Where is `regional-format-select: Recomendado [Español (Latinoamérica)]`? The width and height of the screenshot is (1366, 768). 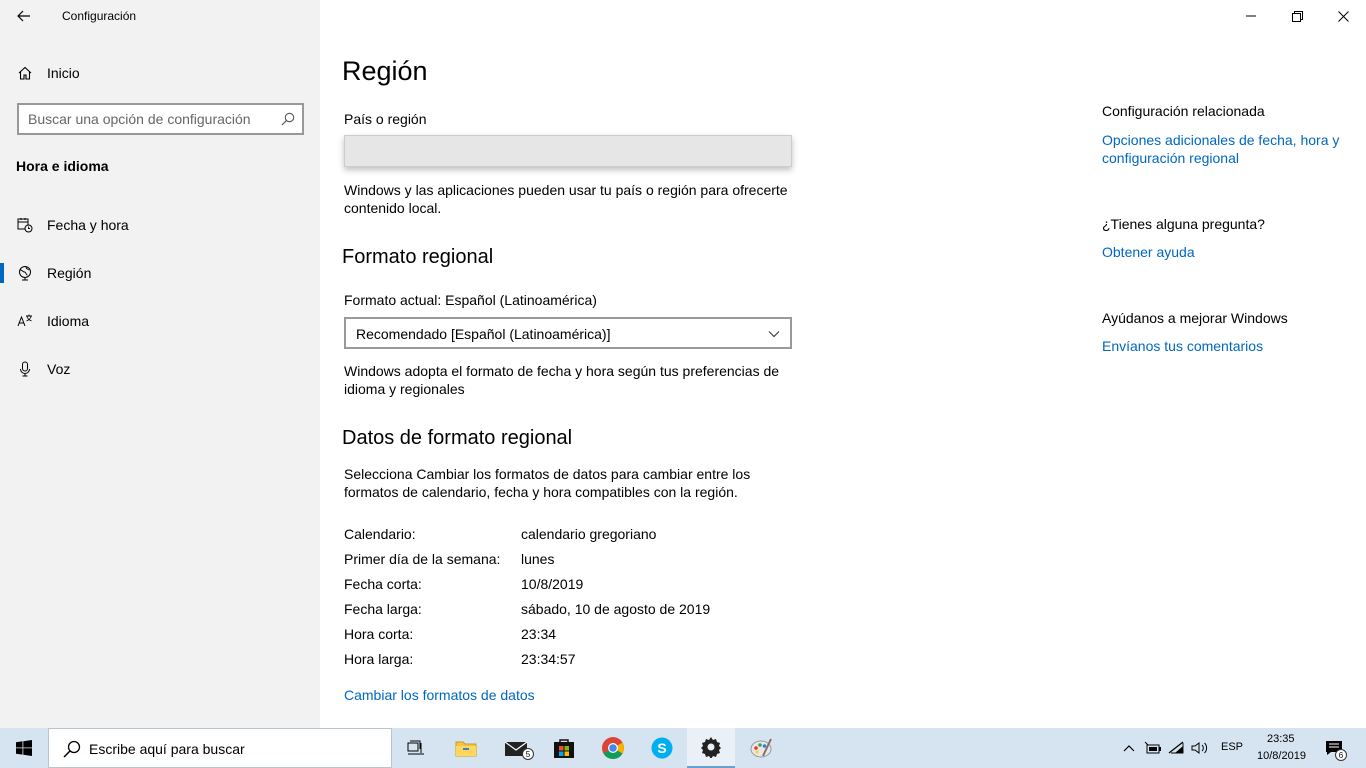
regional-format-select: Recomendado [Español (Latinoamérica)] is located at coordinates (568, 333).